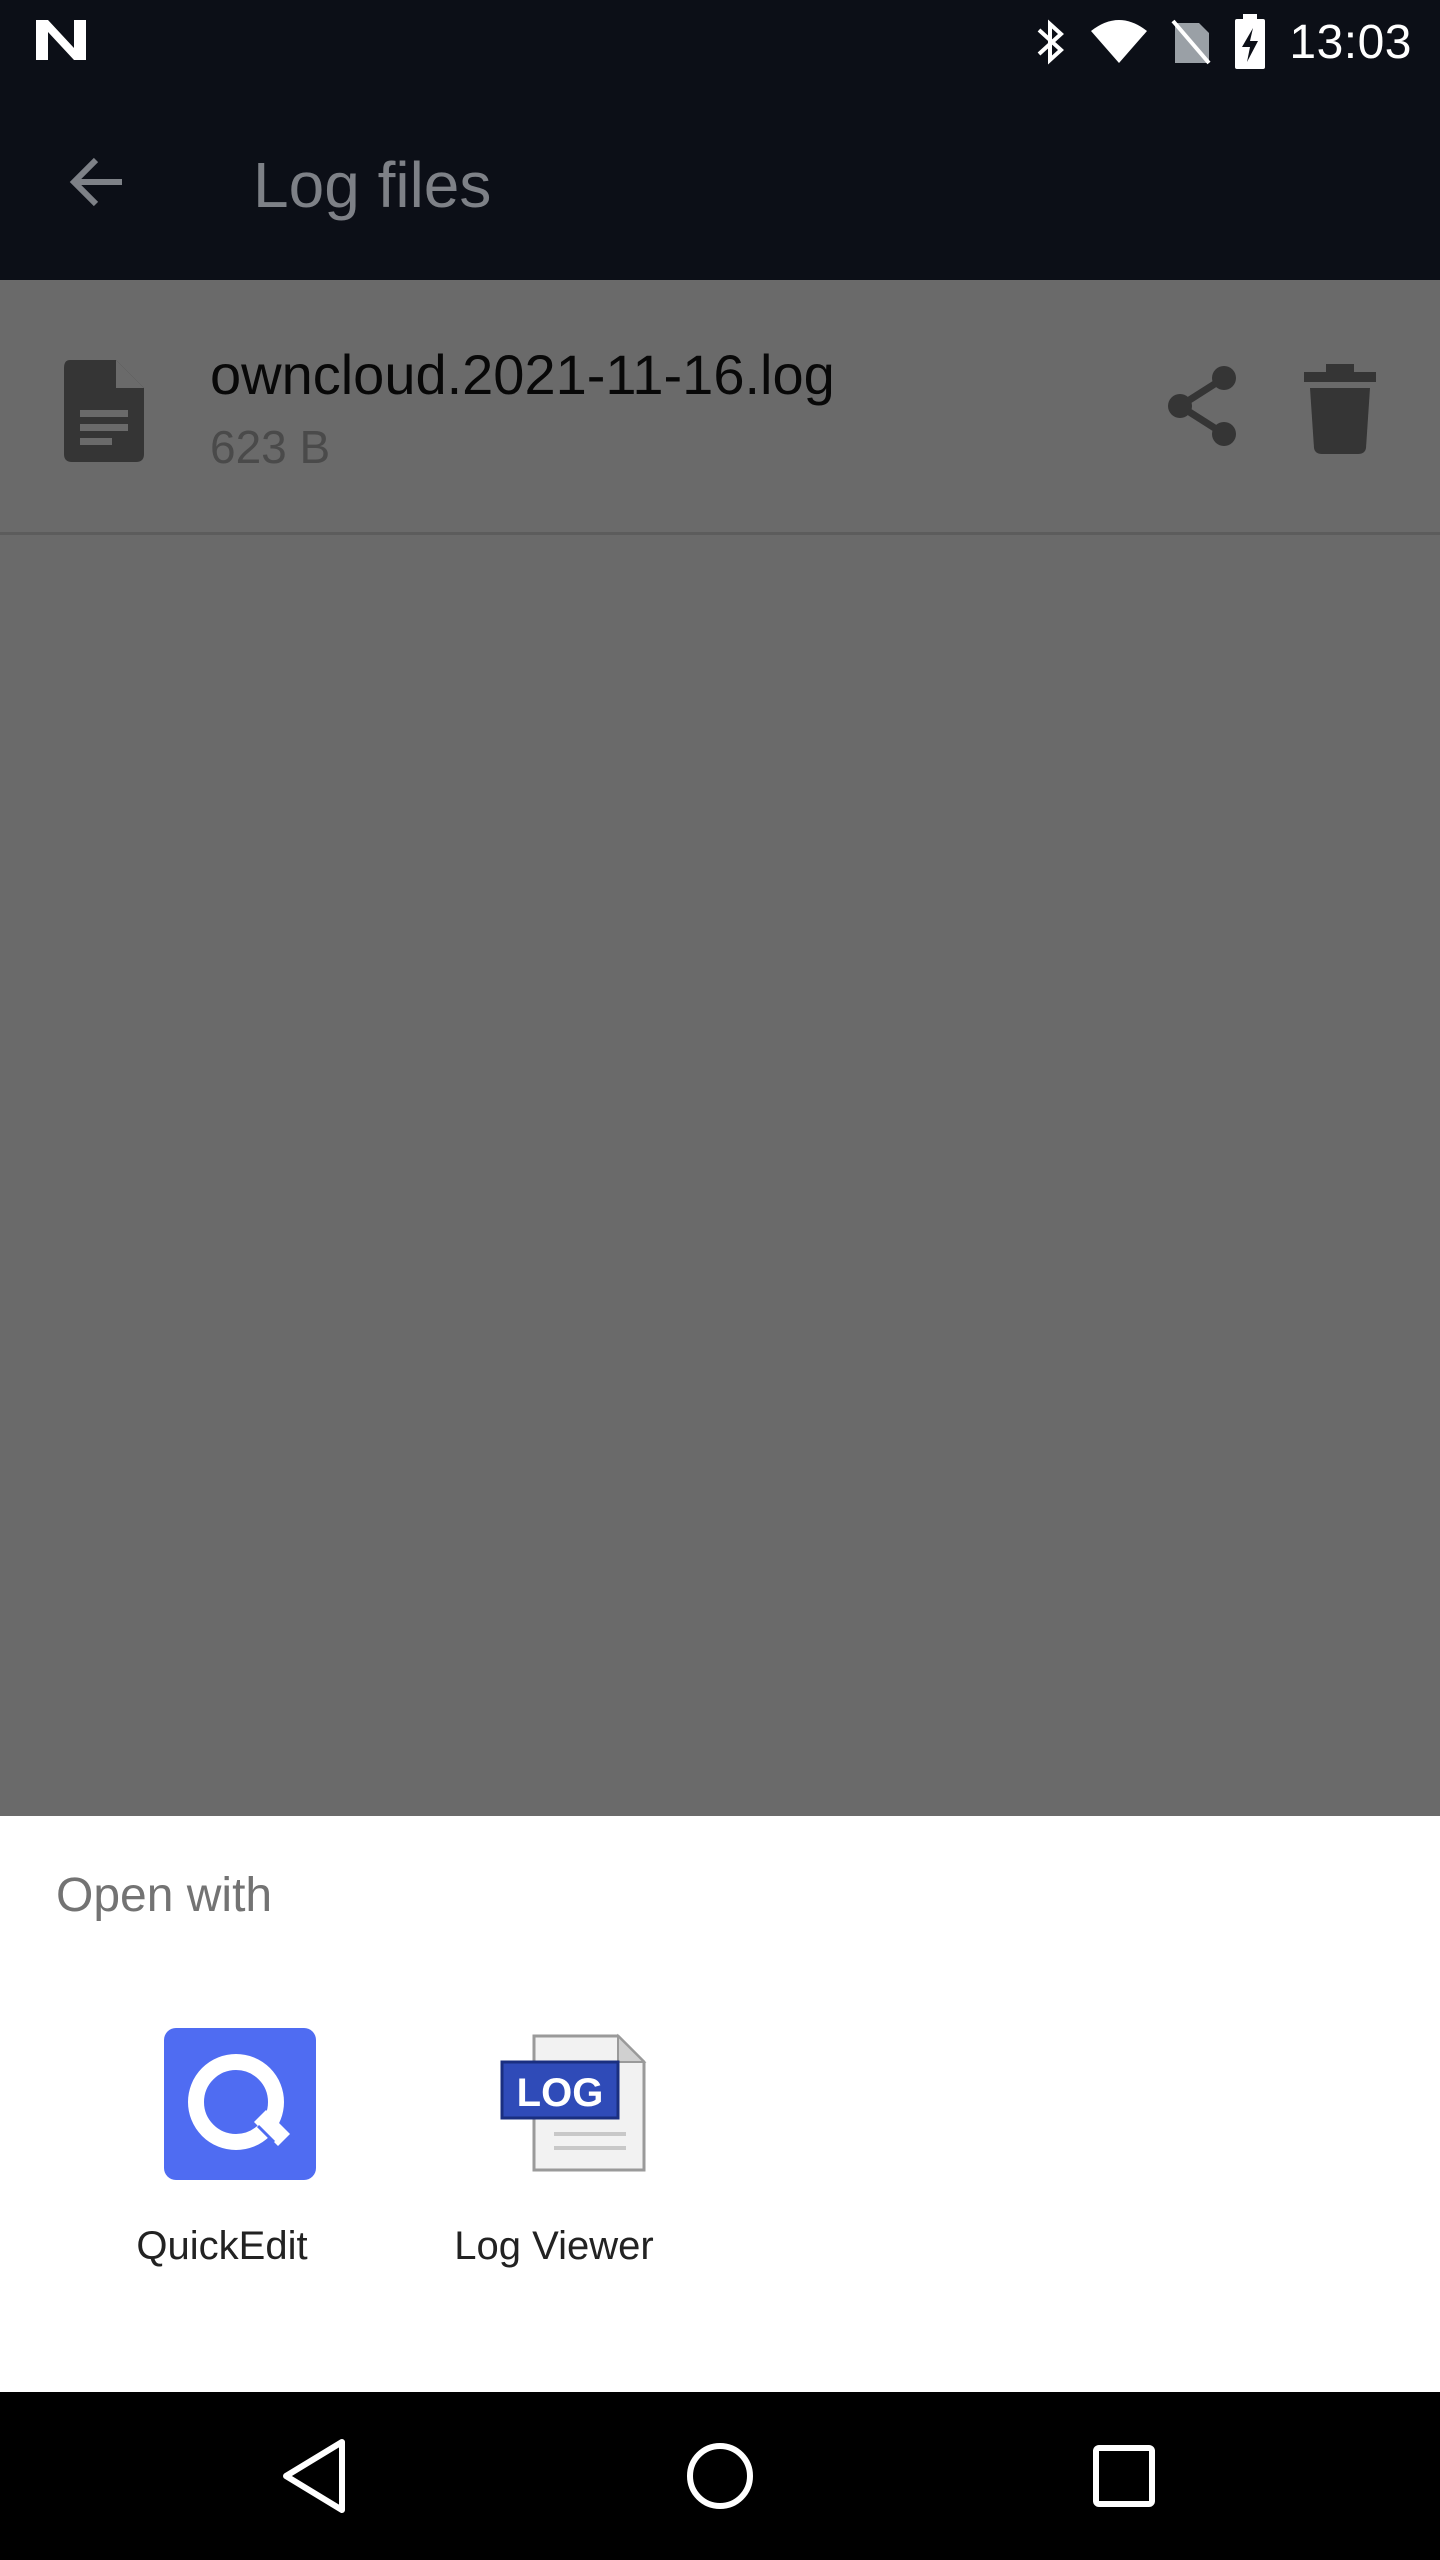  What do you see at coordinates (554, 2246) in the screenshot?
I see `app-label: Log Viewer` at bounding box center [554, 2246].